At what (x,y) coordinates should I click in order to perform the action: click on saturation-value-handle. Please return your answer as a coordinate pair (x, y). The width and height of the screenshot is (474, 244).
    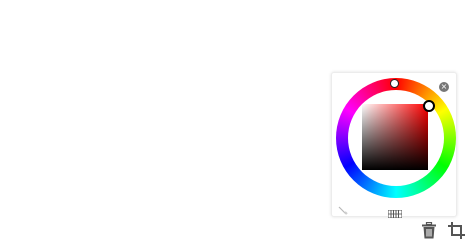
    Looking at the image, I should click on (429, 106).